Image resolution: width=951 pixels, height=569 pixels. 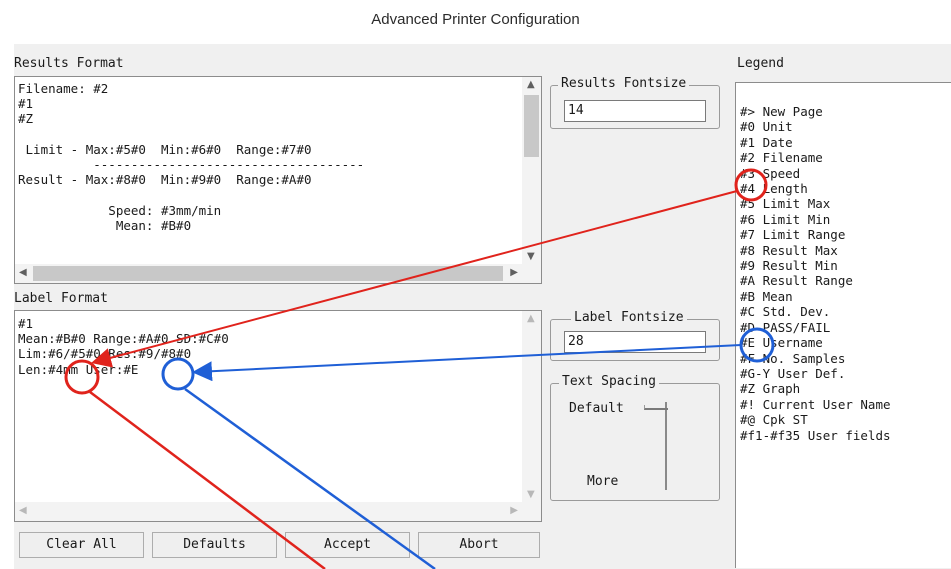 What do you see at coordinates (268, 511) in the screenshot?
I see `label-horizontal-scrollbar: ◀ ▶` at bounding box center [268, 511].